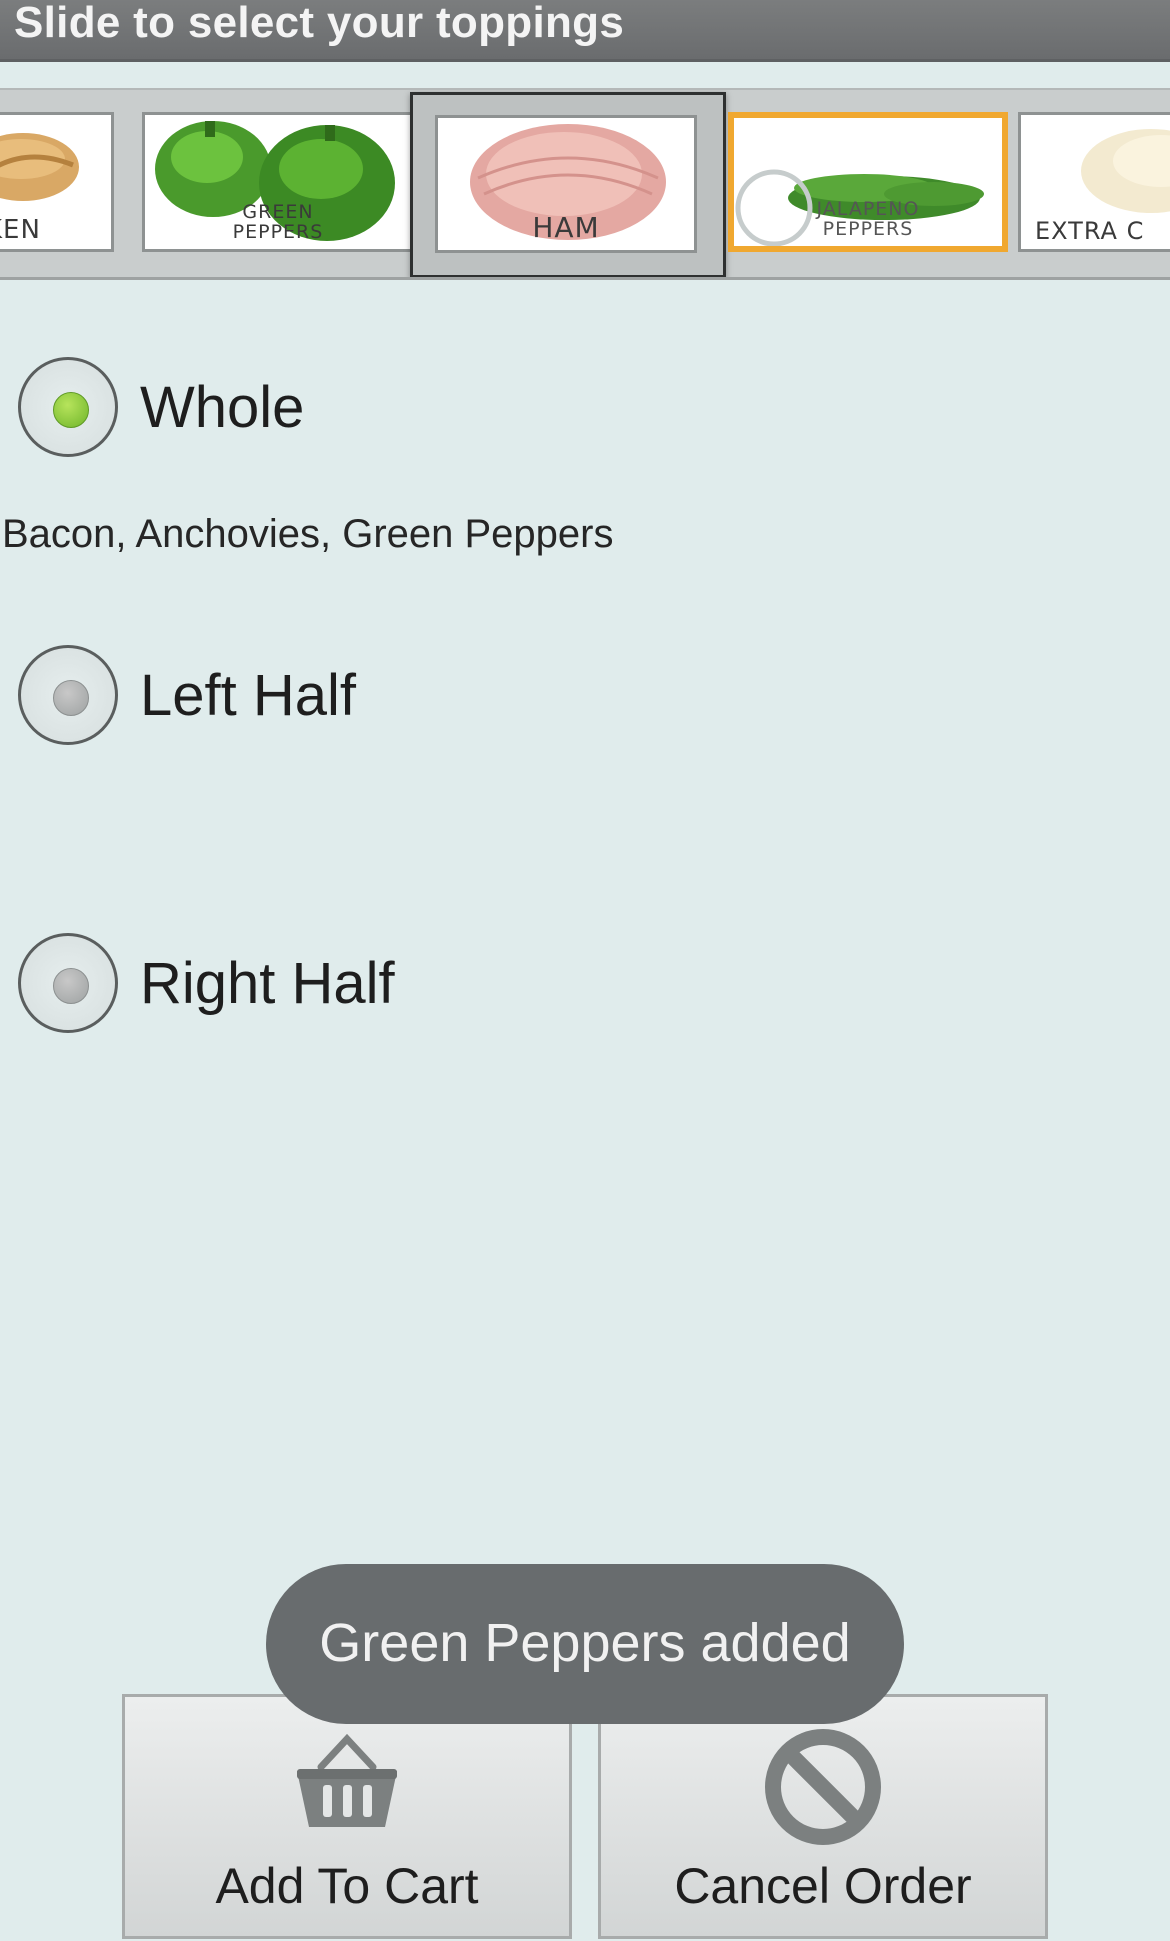 The height and width of the screenshot is (1941, 1170). Describe the element at coordinates (278, 182) in the screenshot. I see `topping-tile-green-peppers: GREEN PEPPERS` at that location.